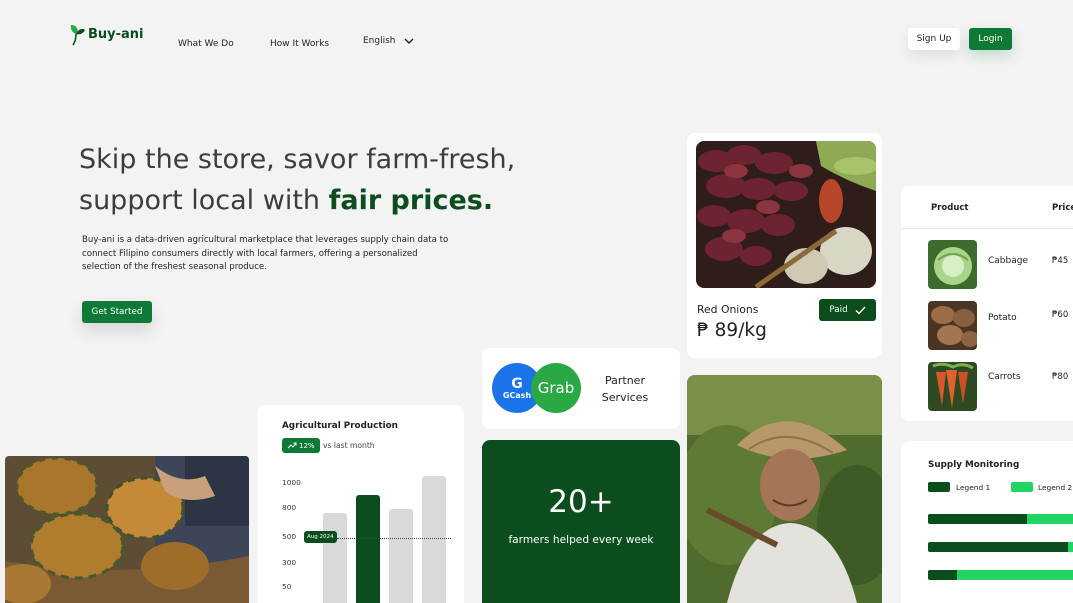  What do you see at coordinates (1002, 318) in the screenshot?
I see `table-row-name: Potato` at bounding box center [1002, 318].